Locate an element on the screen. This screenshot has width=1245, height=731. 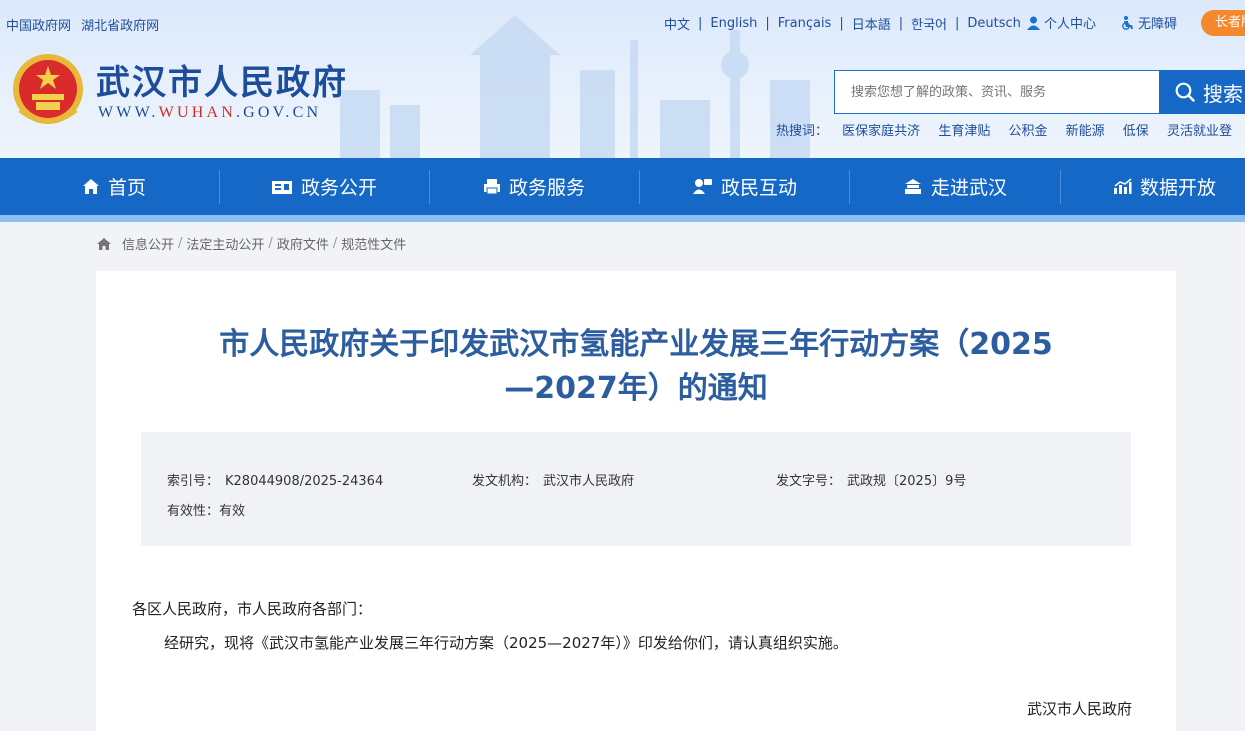
chart-icon is located at coordinates (1123, 186).